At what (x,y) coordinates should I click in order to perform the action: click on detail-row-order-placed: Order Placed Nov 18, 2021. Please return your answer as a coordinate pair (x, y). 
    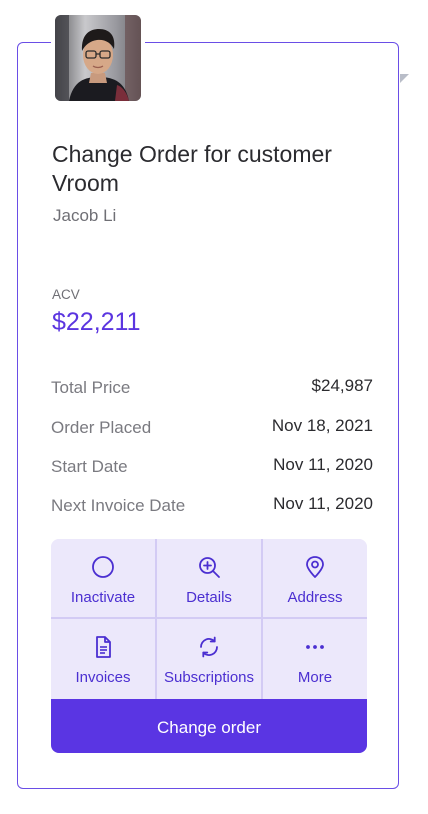
    Looking at the image, I should click on (212, 429).